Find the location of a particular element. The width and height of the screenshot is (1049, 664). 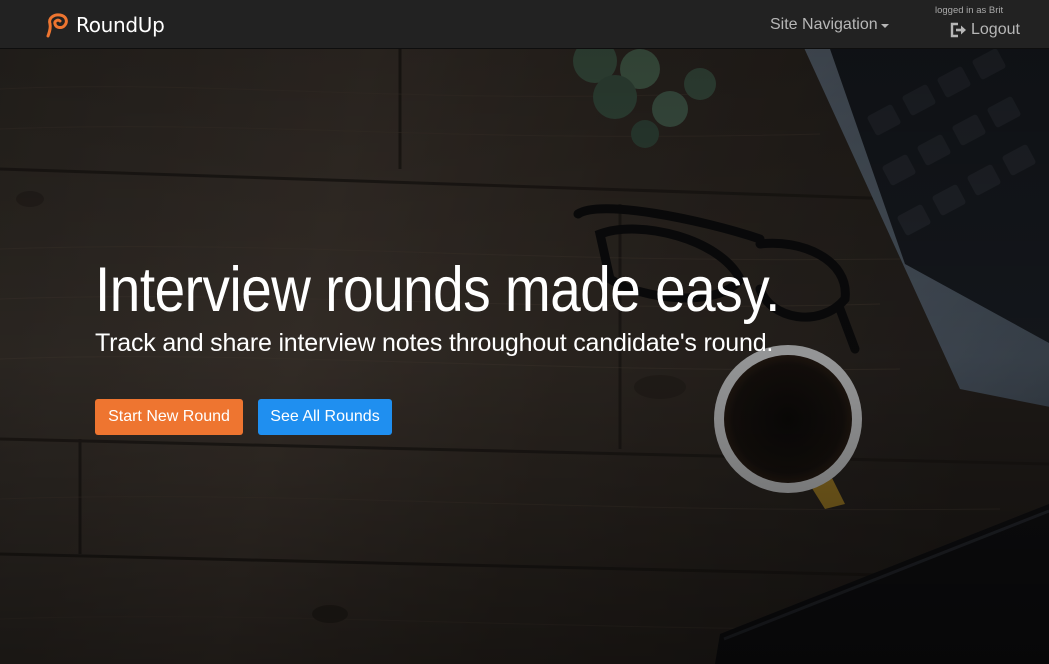

site-navigation-label: Site Navigation is located at coordinates (824, 24).